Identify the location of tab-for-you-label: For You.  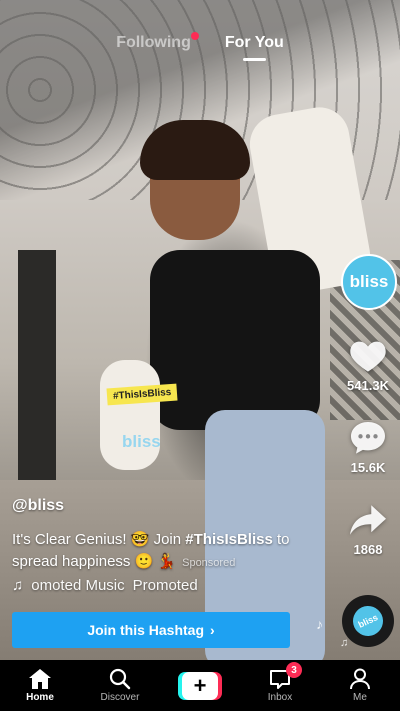
(254, 42).